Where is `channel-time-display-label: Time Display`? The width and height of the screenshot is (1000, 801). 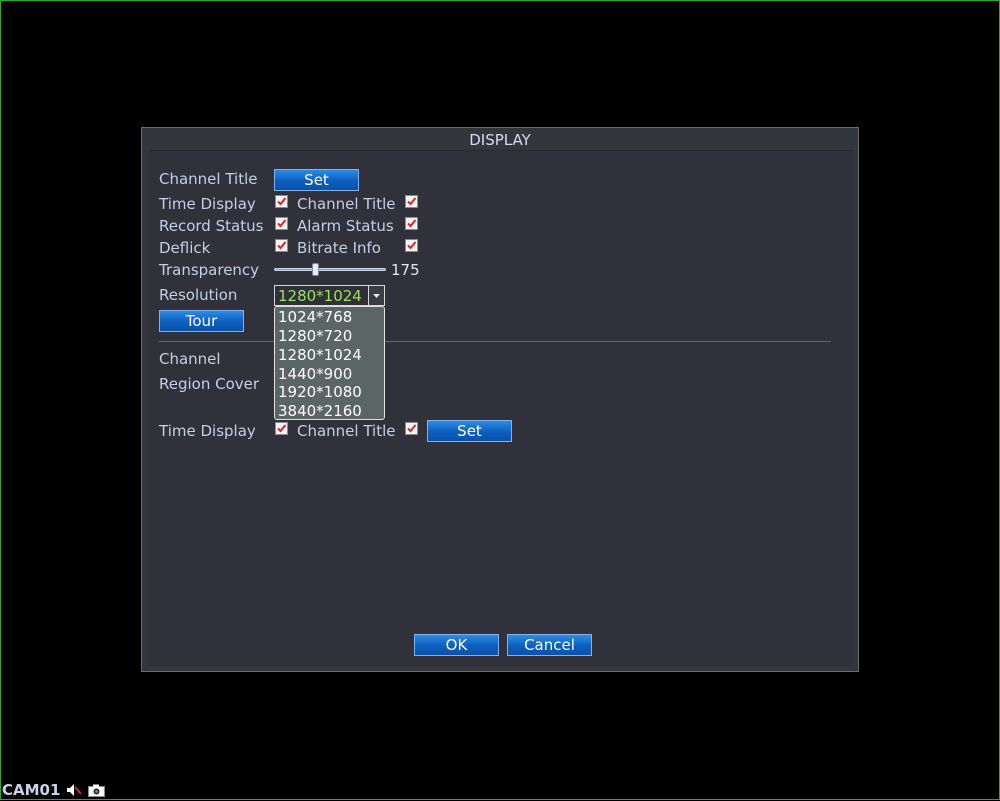 channel-time-display-label: Time Display is located at coordinates (207, 431).